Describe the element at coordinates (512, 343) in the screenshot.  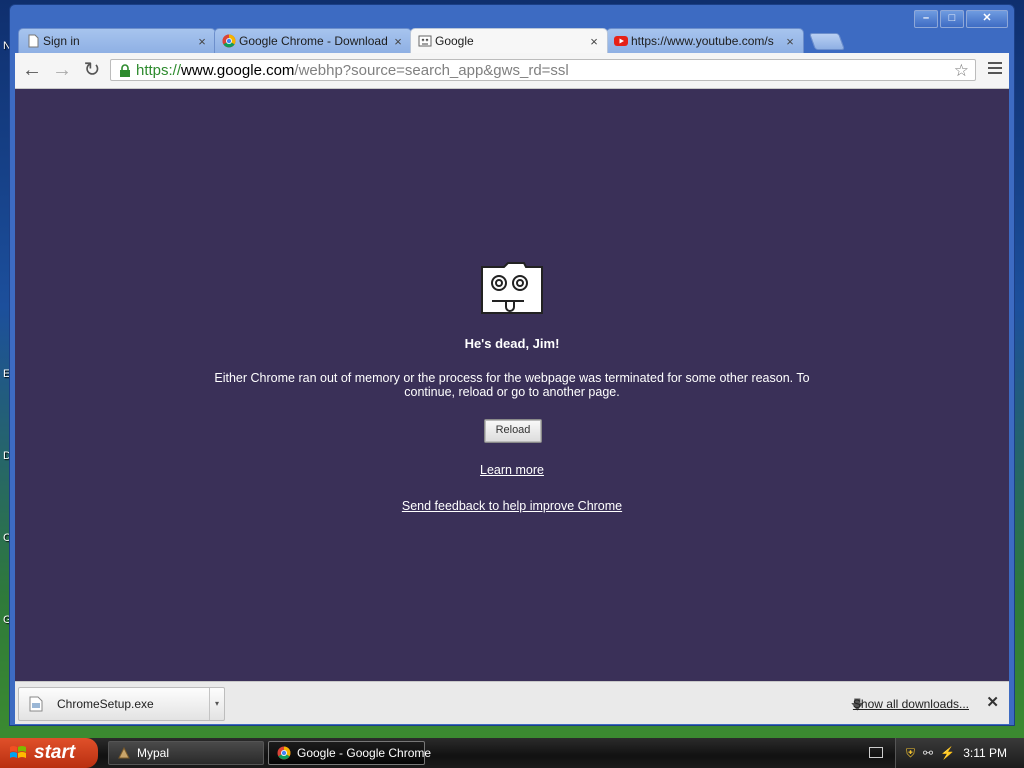
I see `crash-title: He's dead, Jim!` at that location.